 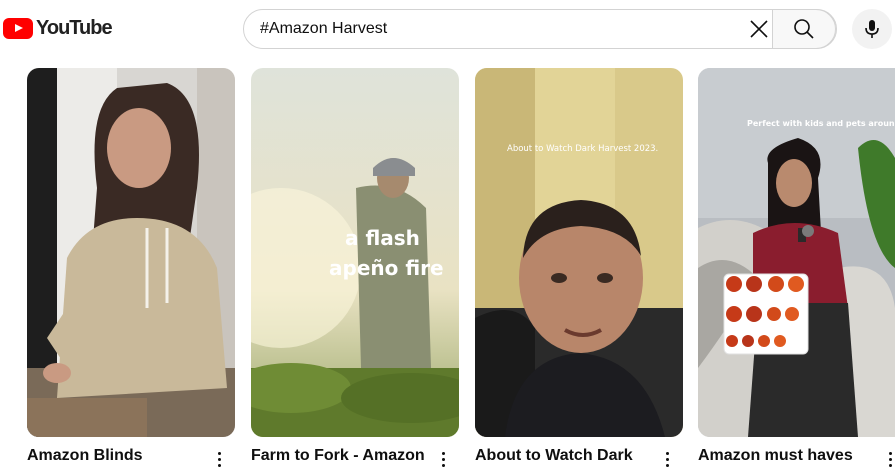 I want to click on clear-search-button, so click(x=759, y=29).